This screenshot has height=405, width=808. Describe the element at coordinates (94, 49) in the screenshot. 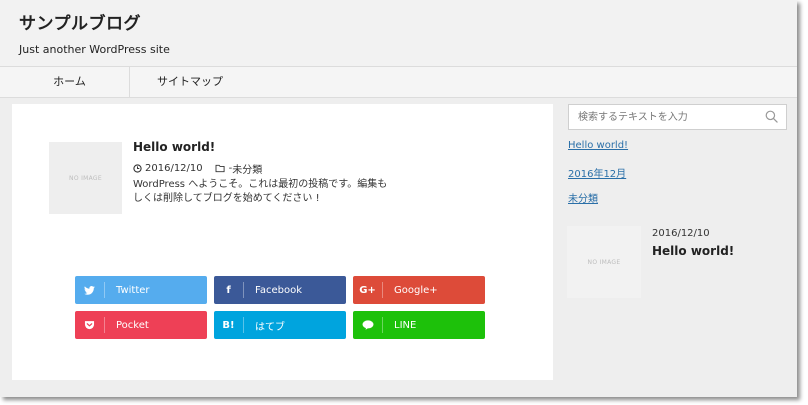

I see `site-description: Just another WordPress site` at that location.